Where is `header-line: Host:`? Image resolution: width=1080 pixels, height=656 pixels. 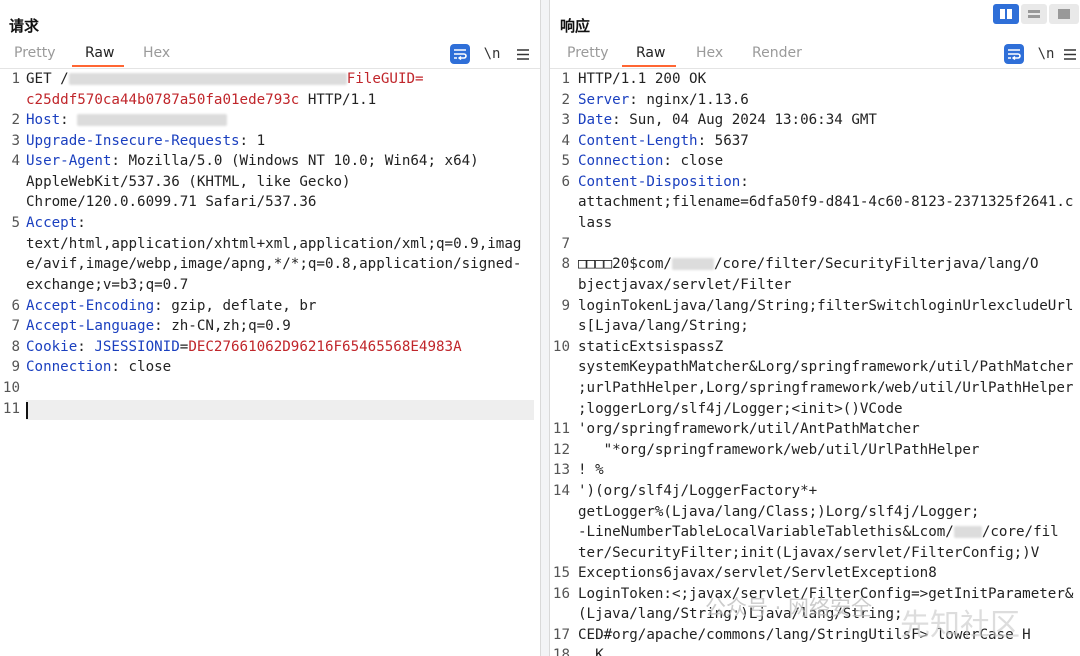 header-line: Host: is located at coordinates (127, 120).